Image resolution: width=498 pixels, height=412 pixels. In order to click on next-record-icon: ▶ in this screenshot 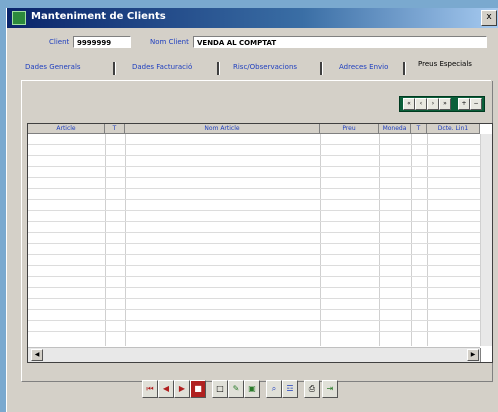, I will do `click(182, 389)`.